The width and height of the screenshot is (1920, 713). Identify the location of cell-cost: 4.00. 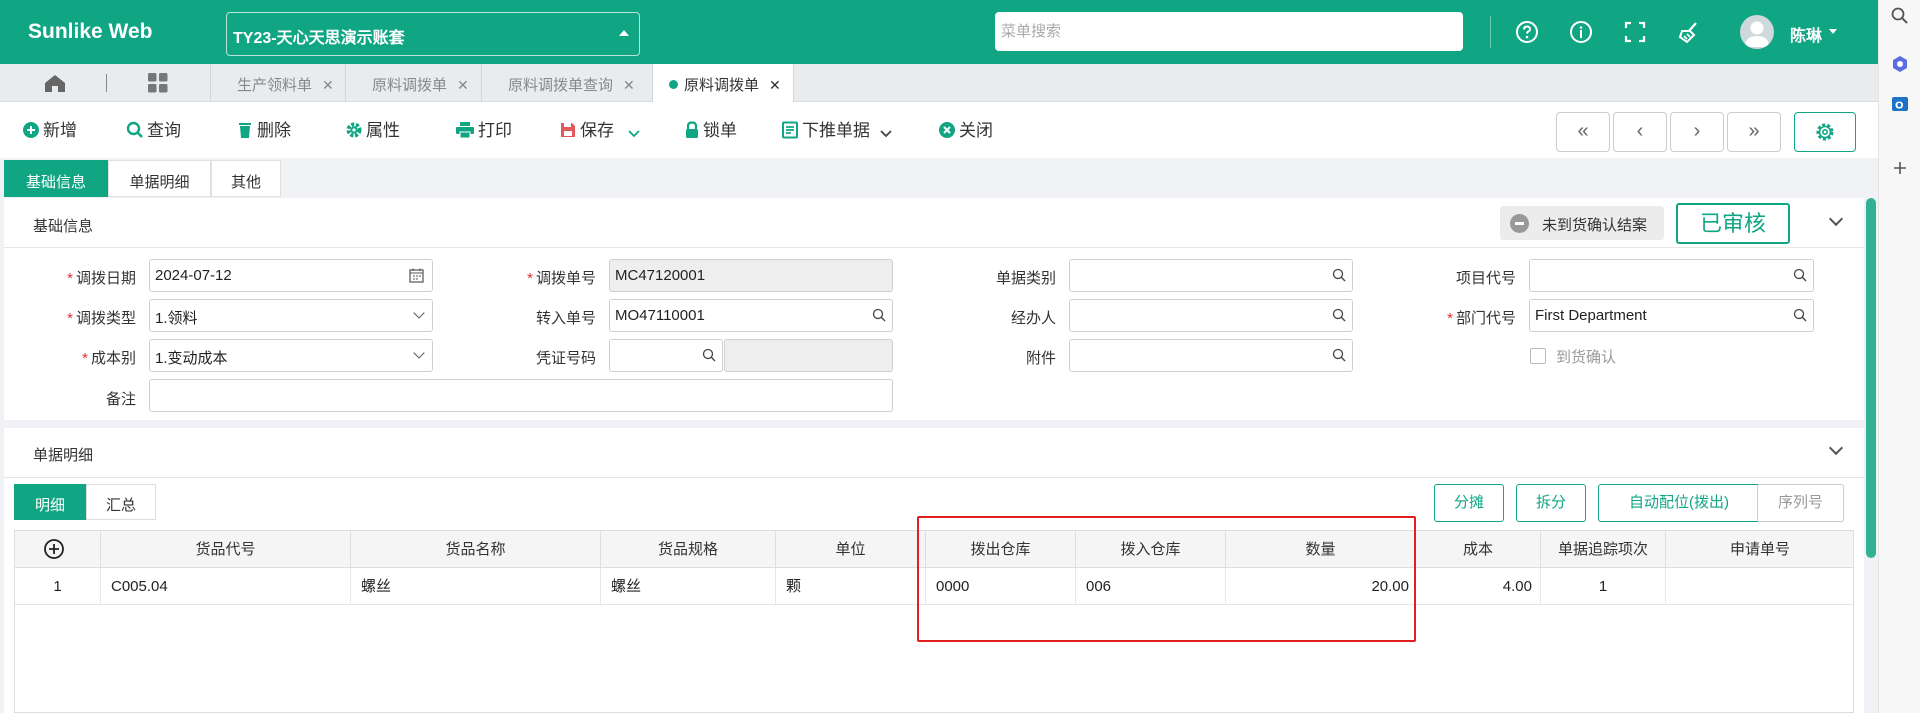
(1478, 586).